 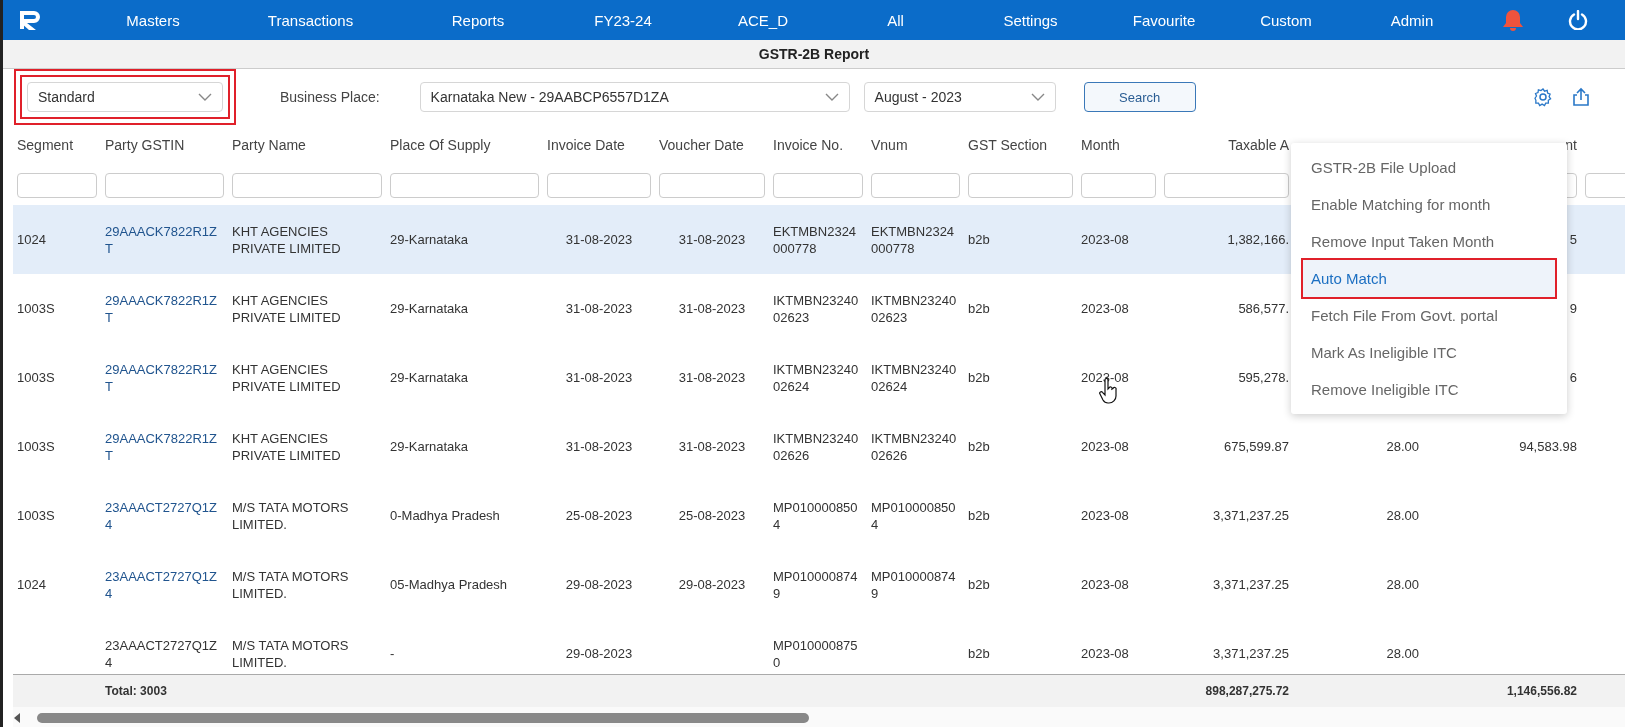 What do you see at coordinates (1286, 20) in the screenshot?
I see `nav-menu-item: Custom` at bounding box center [1286, 20].